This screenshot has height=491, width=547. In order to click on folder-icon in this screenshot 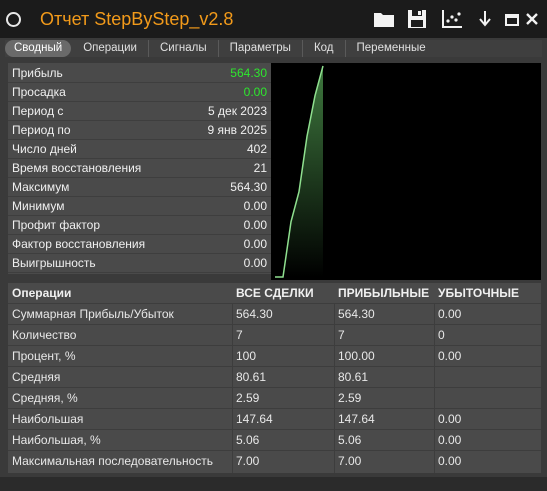, I will do `click(384, 19)`.